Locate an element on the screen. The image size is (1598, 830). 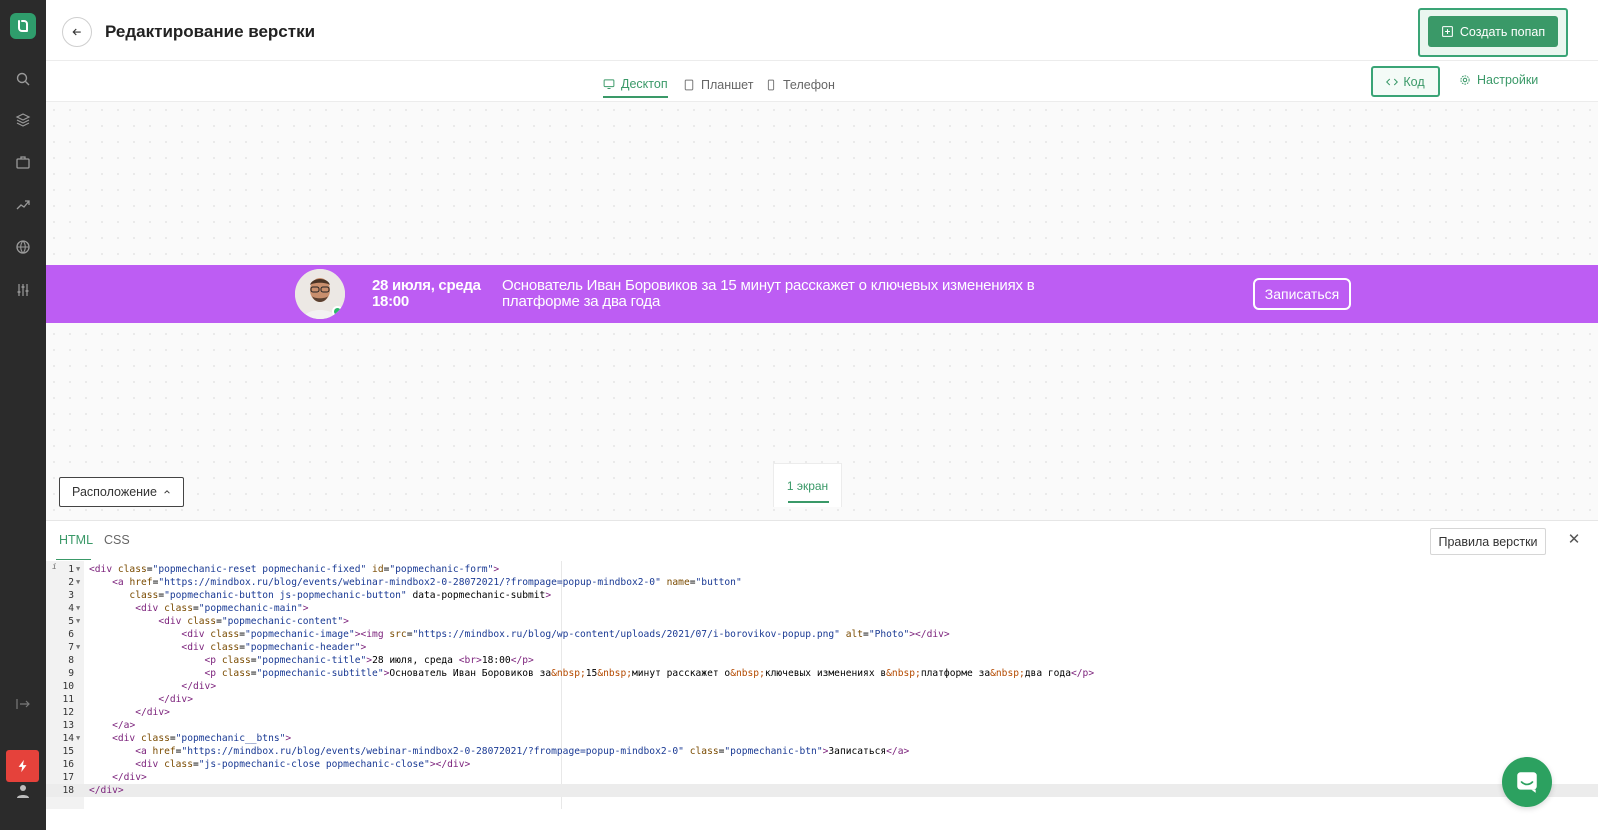
tab-phone-label: Телефон is located at coordinates (809, 85).